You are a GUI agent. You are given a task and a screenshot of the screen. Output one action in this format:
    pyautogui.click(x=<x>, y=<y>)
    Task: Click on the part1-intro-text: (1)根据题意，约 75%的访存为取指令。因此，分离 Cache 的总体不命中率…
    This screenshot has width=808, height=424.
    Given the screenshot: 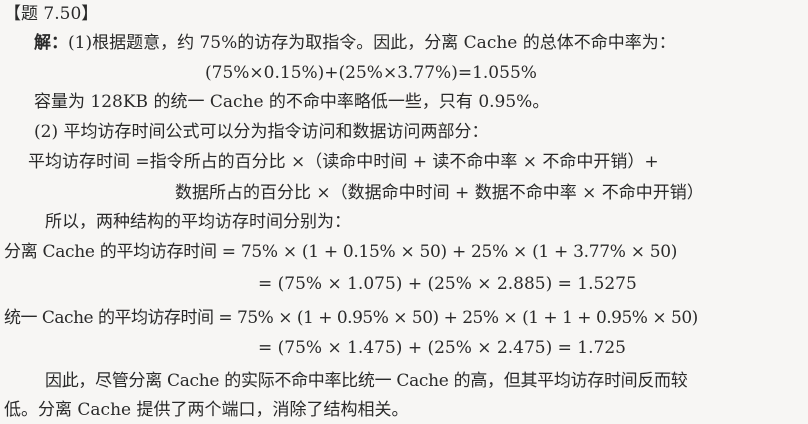 What is the action you would take?
    pyautogui.click(x=372, y=43)
    